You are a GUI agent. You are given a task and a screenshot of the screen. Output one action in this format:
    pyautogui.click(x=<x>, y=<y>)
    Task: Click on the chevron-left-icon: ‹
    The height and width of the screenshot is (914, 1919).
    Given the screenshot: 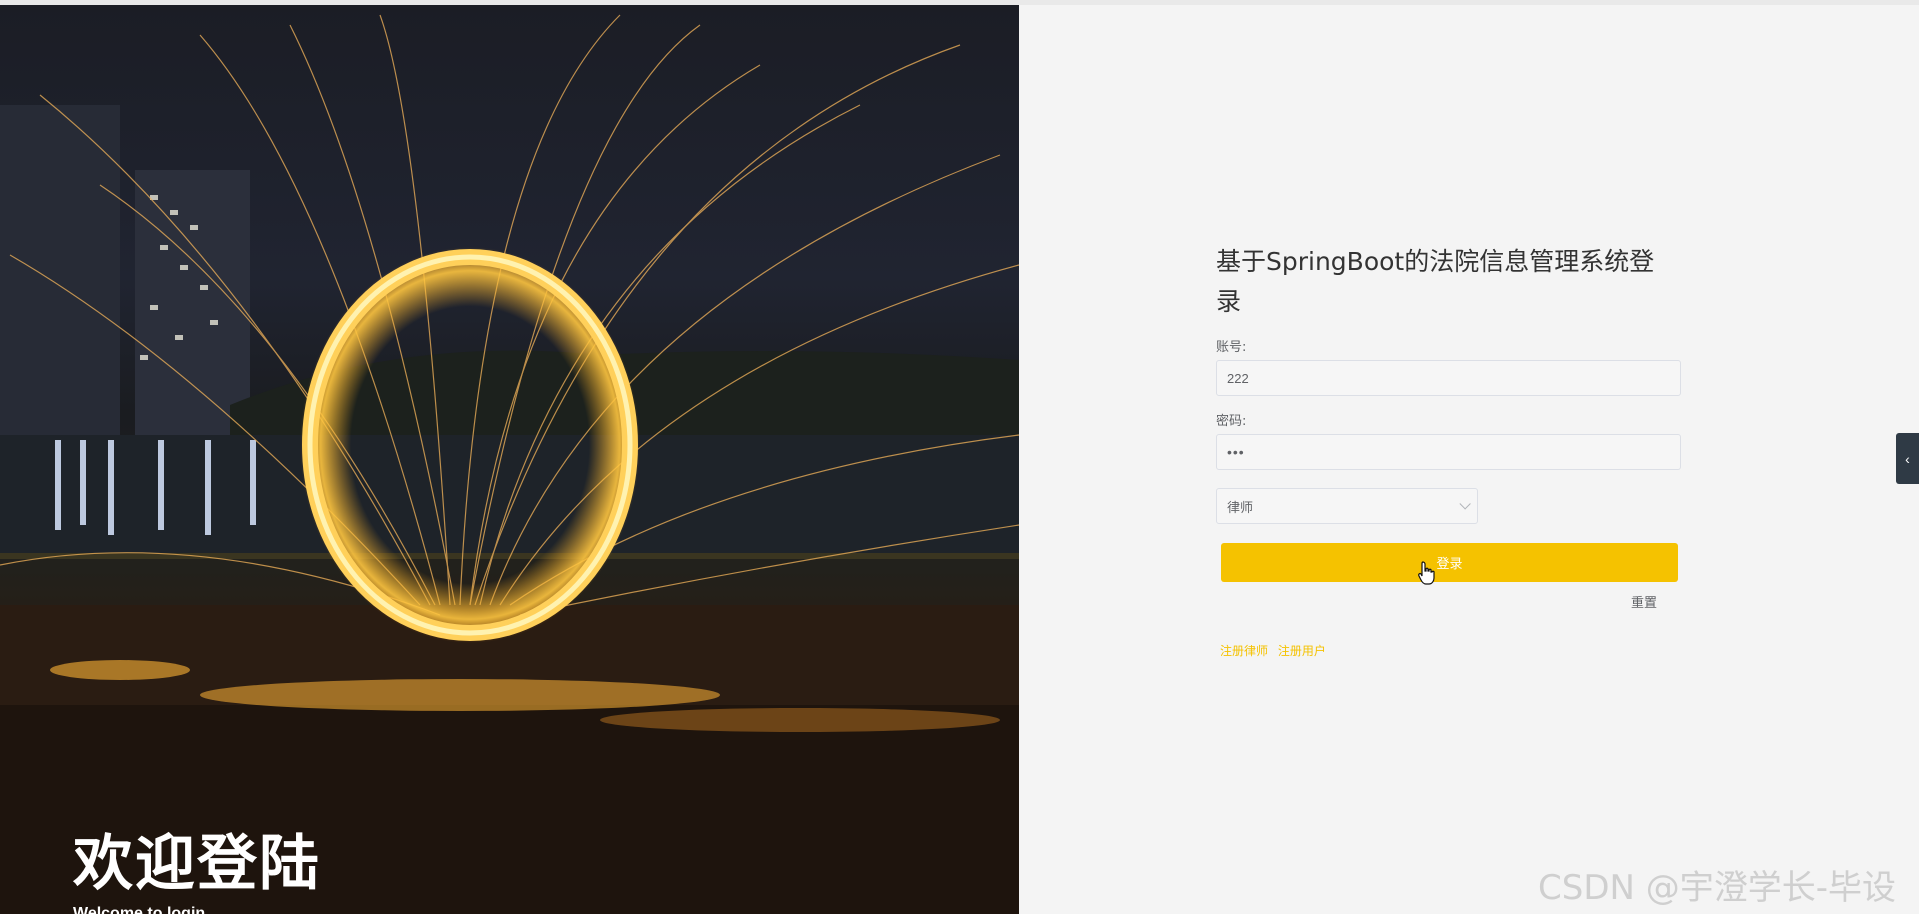 What is the action you would take?
    pyautogui.click(x=1907, y=458)
    